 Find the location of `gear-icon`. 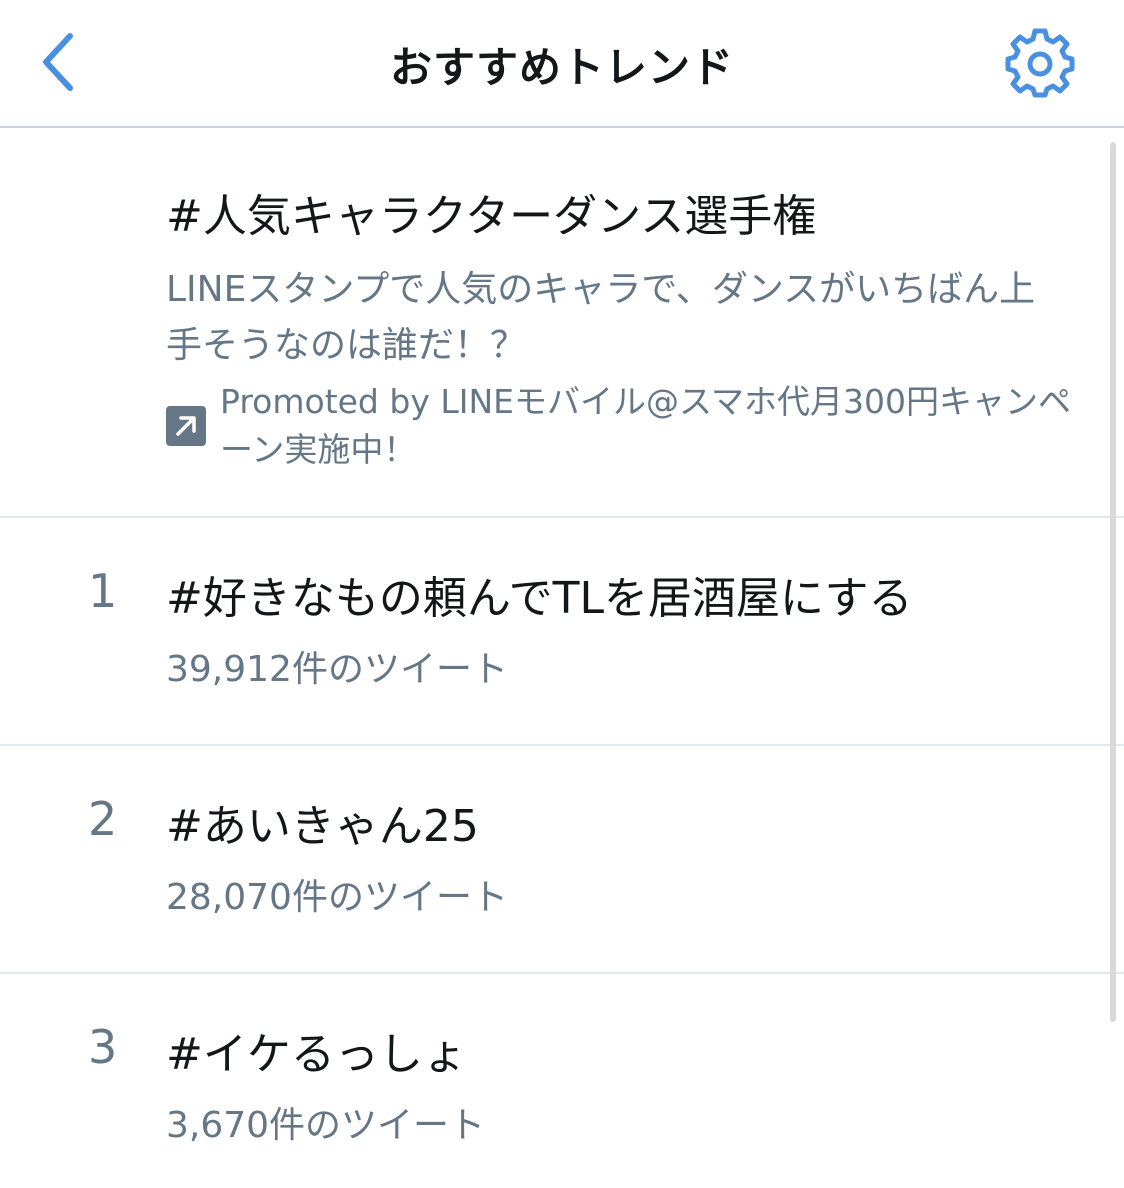

gear-icon is located at coordinates (1040, 63).